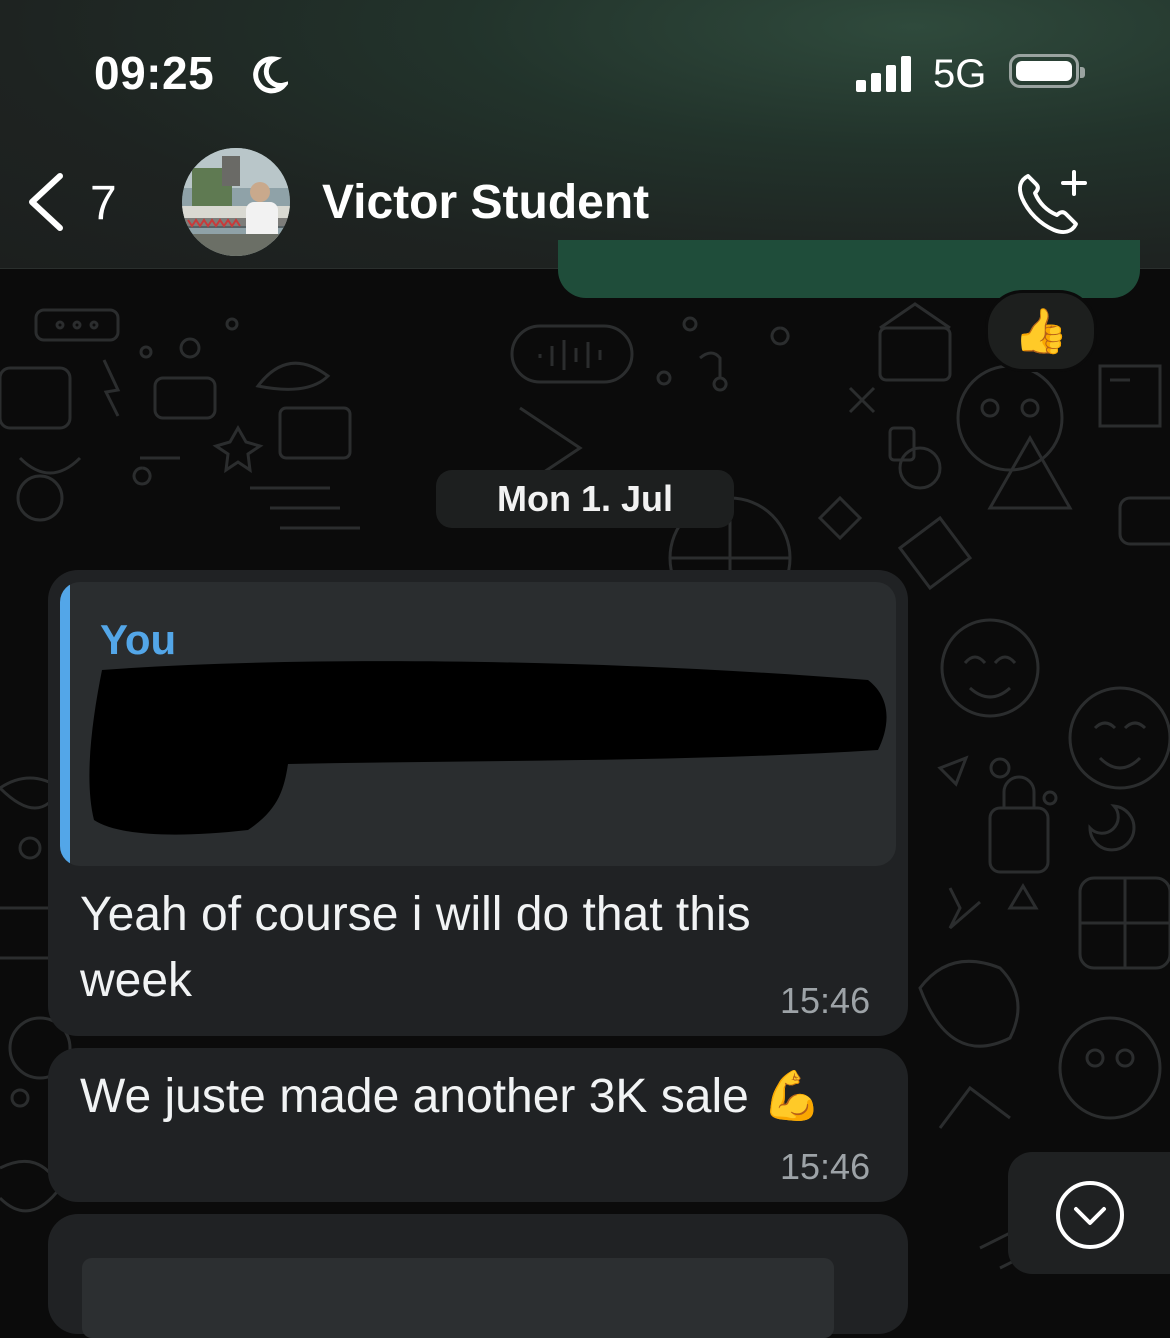  What do you see at coordinates (960, 74) in the screenshot?
I see `network-type: 5G` at bounding box center [960, 74].